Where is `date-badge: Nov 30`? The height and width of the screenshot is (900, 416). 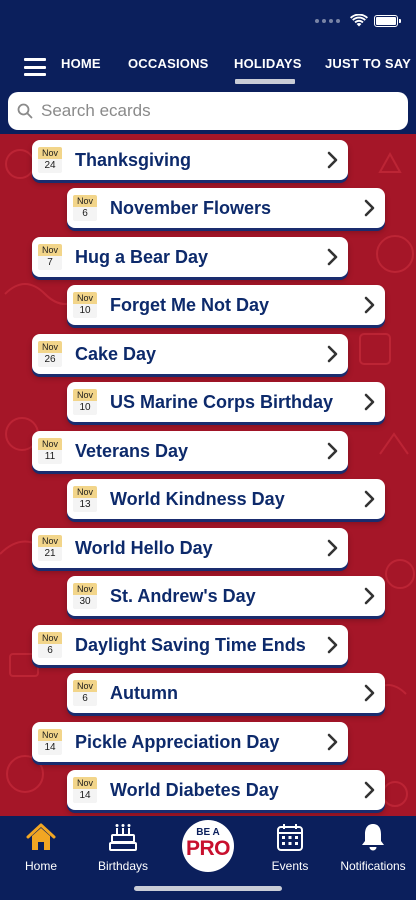 date-badge: Nov 30 is located at coordinates (85, 596).